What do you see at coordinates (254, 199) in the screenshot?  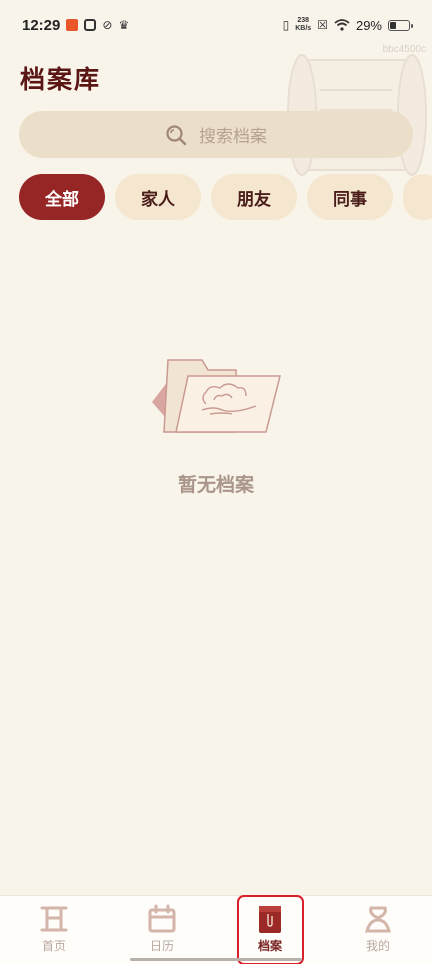 I see `filter-chip-label: 朋友` at bounding box center [254, 199].